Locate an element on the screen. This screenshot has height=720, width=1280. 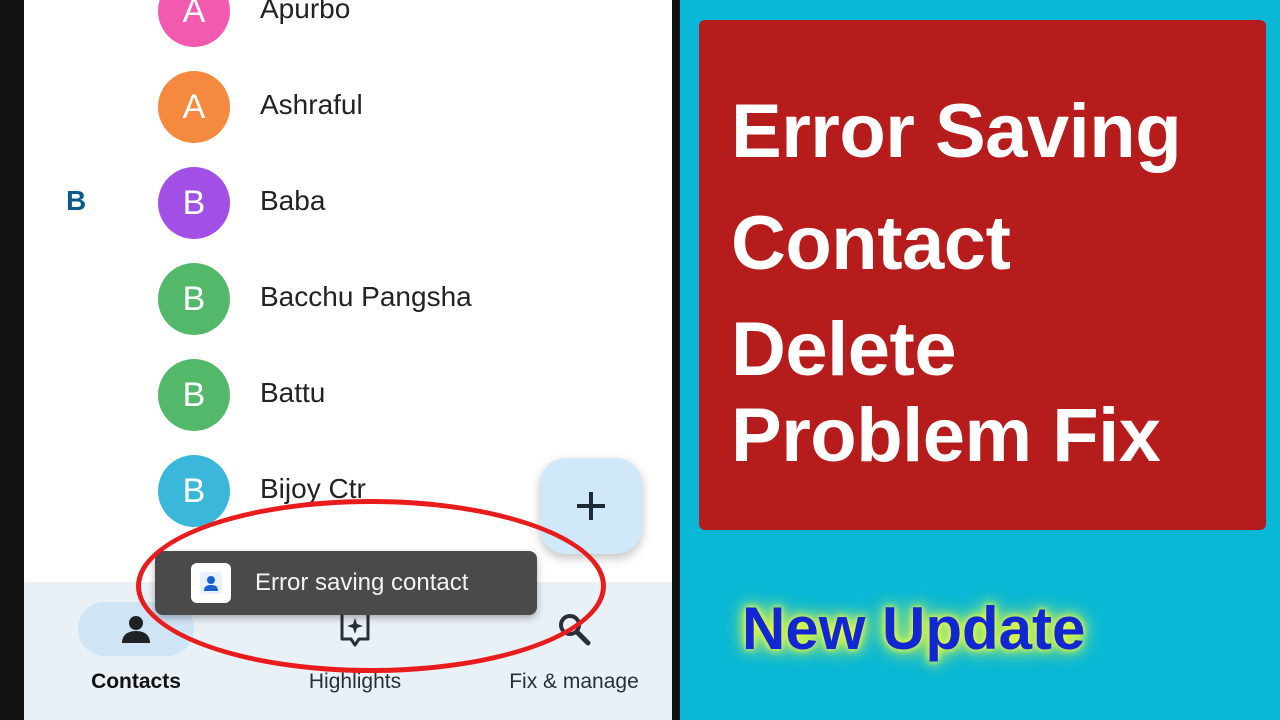
title-line: Problem Fix is located at coordinates (946, 435).